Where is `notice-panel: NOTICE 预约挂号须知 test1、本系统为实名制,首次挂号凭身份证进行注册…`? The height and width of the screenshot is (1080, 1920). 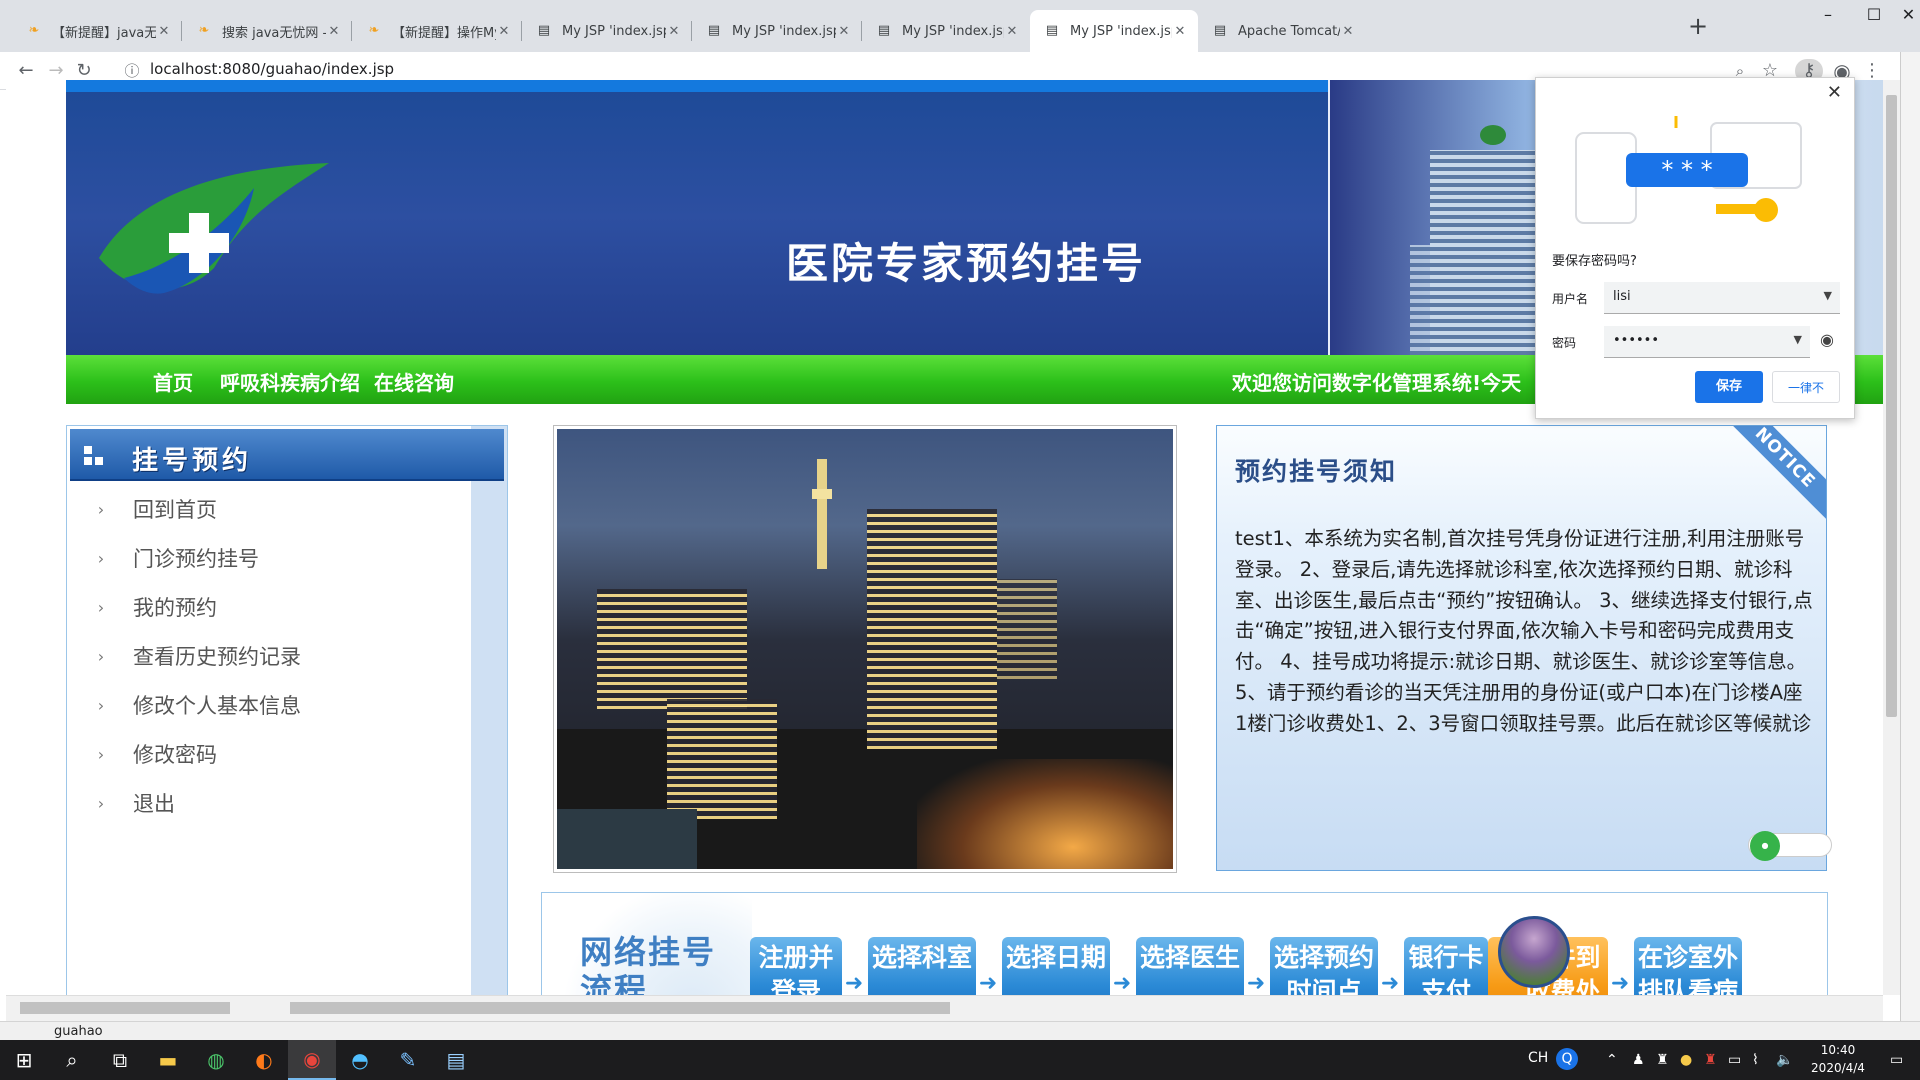 notice-panel: NOTICE 预约挂号须知 test1、本系统为实名制,首次挂号凭身份证进行注册… is located at coordinates (1521, 648).